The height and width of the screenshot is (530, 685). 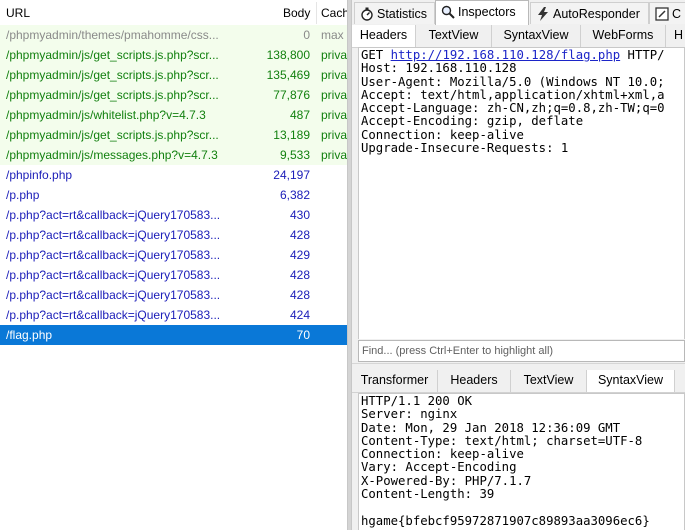 What do you see at coordinates (18, 13) in the screenshot?
I see `column-header-url: URL` at bounding box center [18, 13].